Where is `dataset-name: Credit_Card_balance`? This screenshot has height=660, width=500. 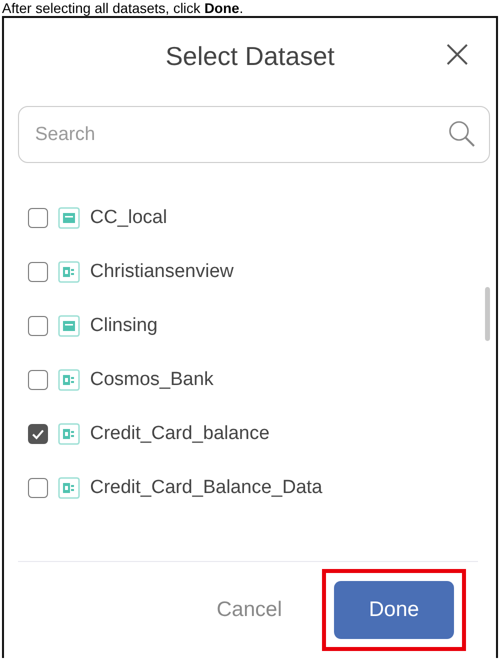 dataset-name: Credit_Card_balance is located at coordinates (180, 434).